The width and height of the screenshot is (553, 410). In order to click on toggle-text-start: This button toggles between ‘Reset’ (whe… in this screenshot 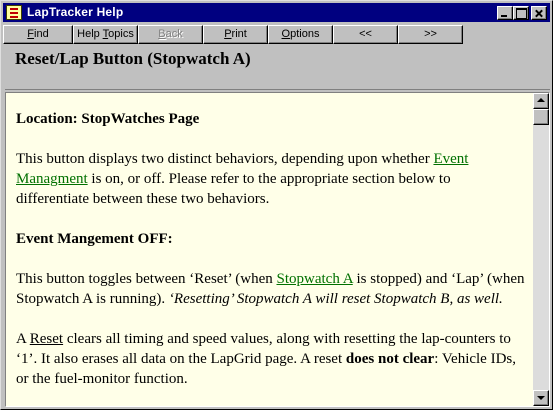, I will do `click(146, 279)`.